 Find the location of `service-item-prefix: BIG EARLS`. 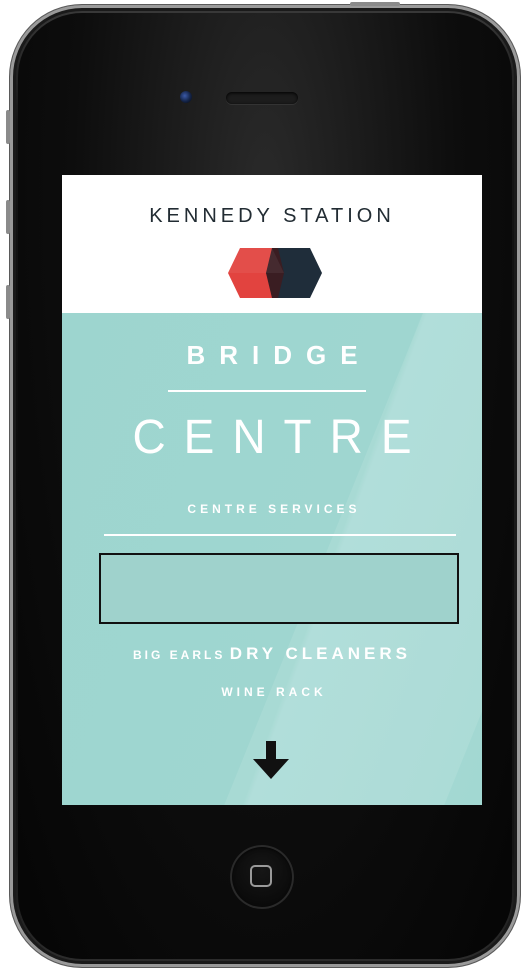

service-item-prefix: BIG EARLS is located at coordinates (179, 655).